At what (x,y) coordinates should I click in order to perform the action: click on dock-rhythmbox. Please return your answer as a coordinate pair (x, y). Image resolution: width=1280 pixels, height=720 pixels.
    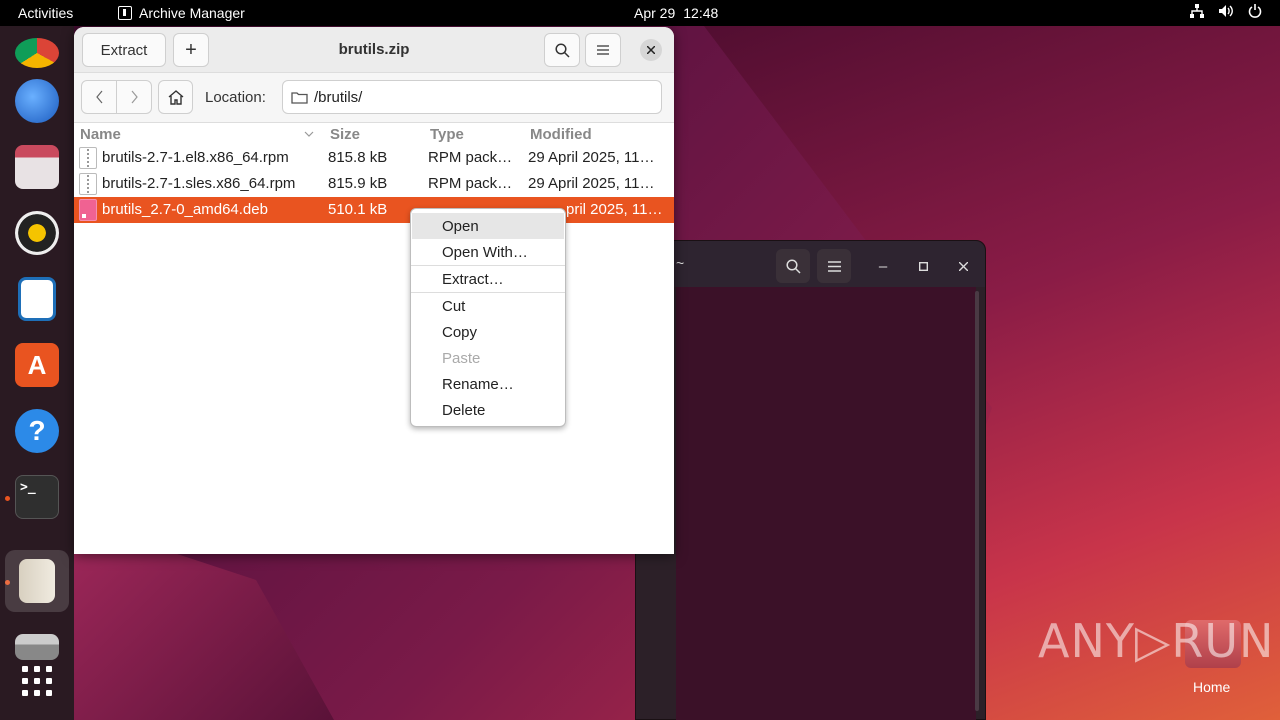
    Looking at the image, I should click on (37, 233).